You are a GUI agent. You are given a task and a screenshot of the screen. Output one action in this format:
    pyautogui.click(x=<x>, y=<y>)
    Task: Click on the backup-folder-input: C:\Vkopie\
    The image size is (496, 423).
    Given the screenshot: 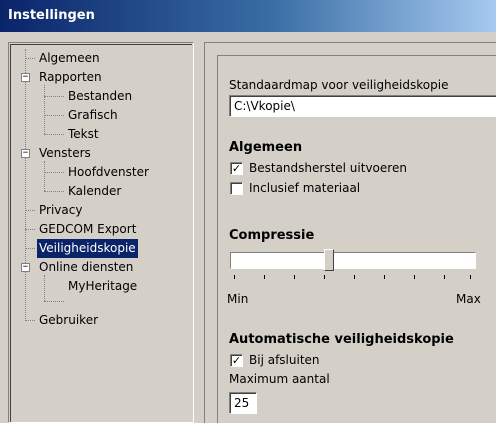 What is the action you would take?
    pyautogui.click(x=362, y=106)
    